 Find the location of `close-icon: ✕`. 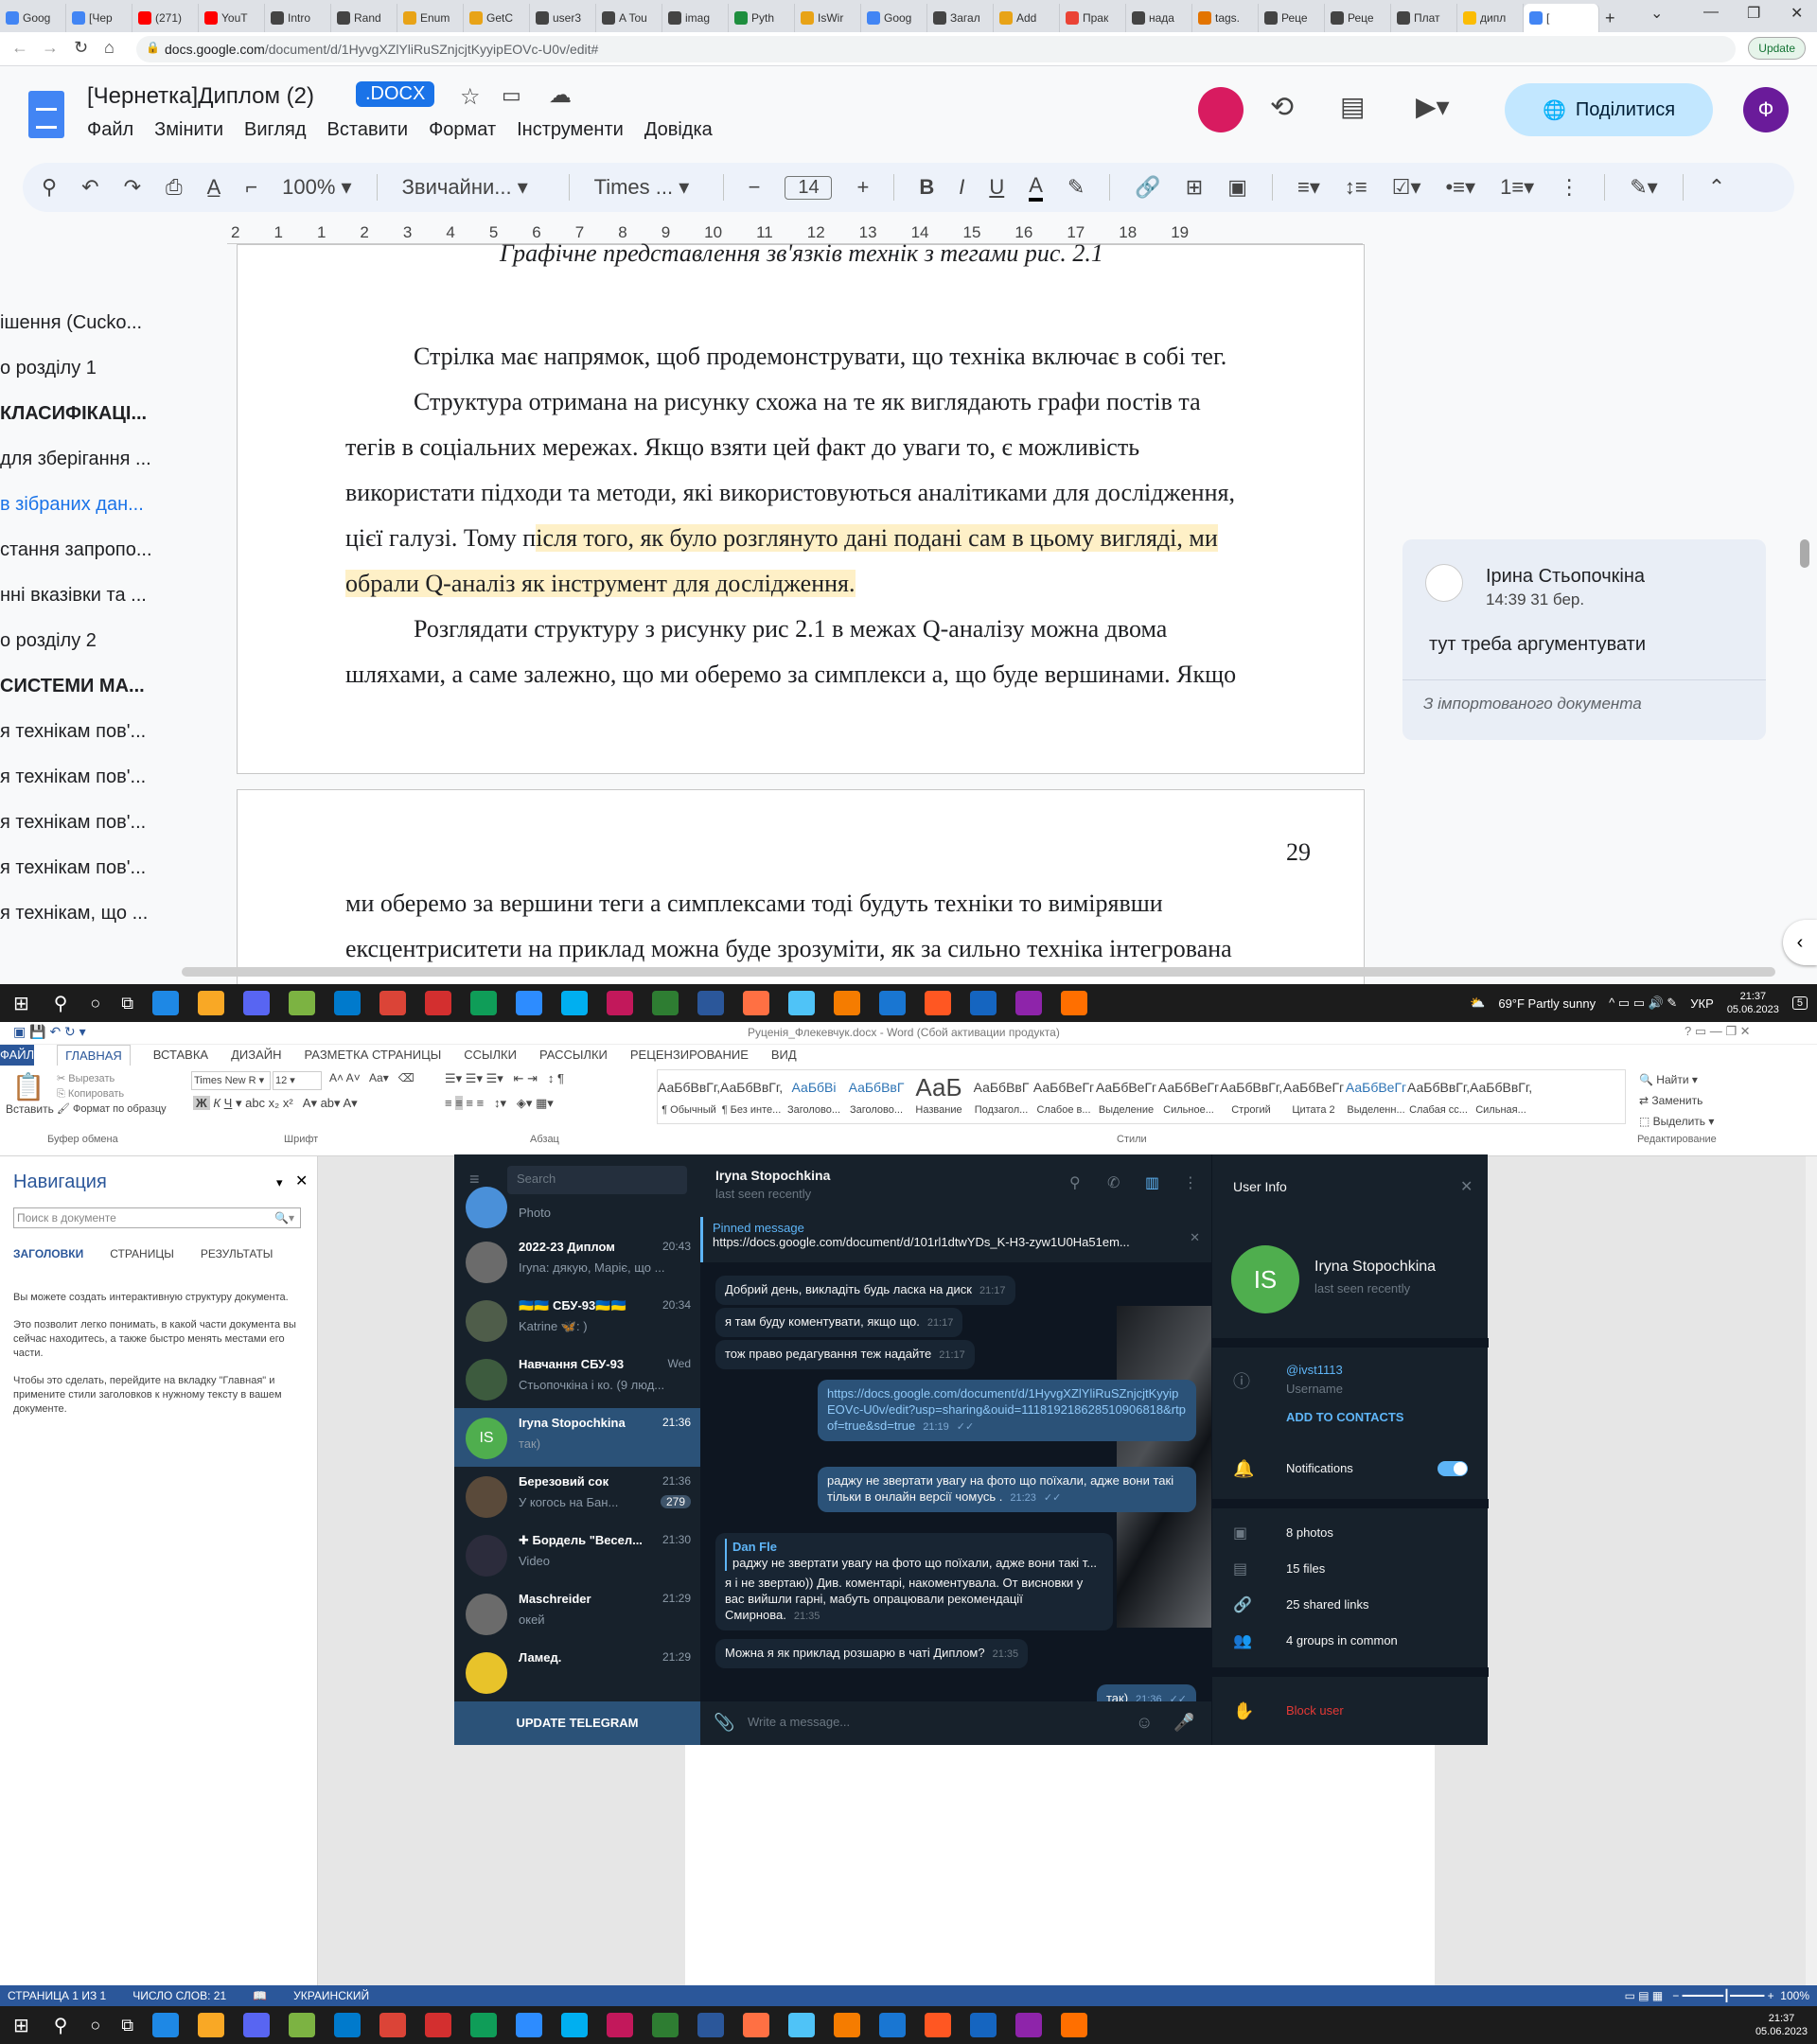

close-icon: ✕ is located at coordinates (1466, 1186).